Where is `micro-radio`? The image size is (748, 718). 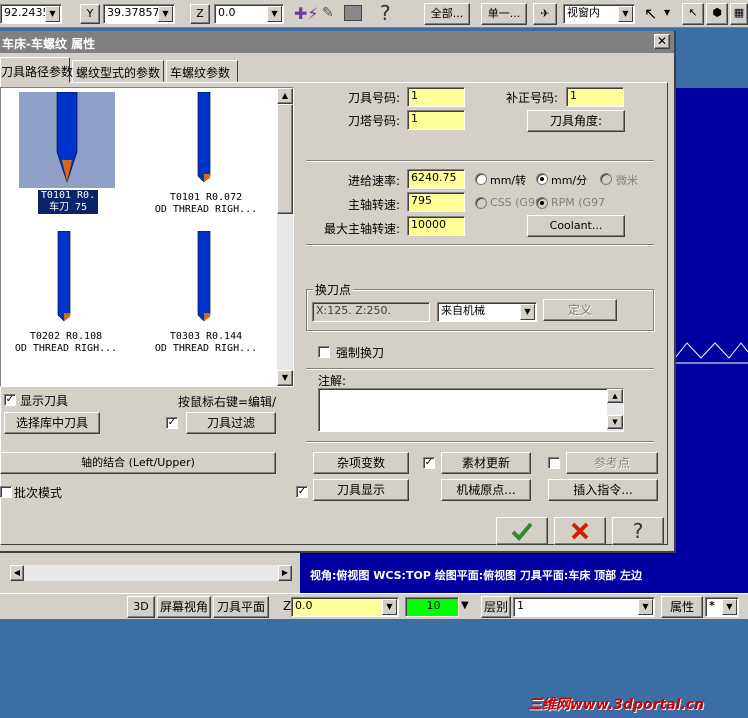 micro-radio is located at coordinates (606, 179).